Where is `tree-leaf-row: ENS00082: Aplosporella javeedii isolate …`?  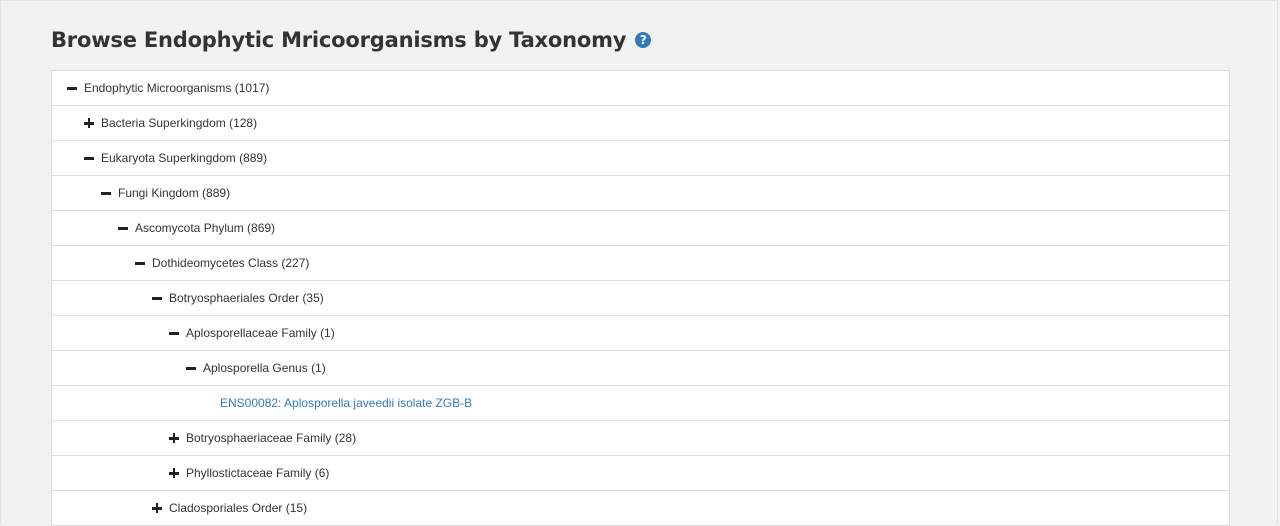 tree-leaf-row: ENS00082: Aplosporella javeedii isolate … is located at coordinates (640, 403).